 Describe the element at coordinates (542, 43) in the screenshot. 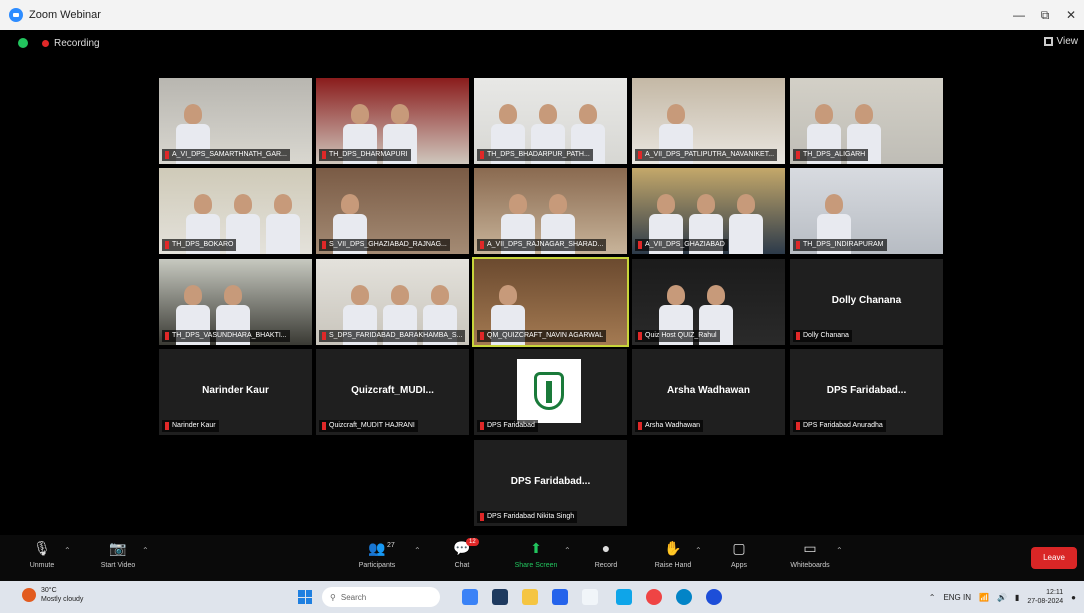

I see `meeting-topbar: Recording View` at that location.